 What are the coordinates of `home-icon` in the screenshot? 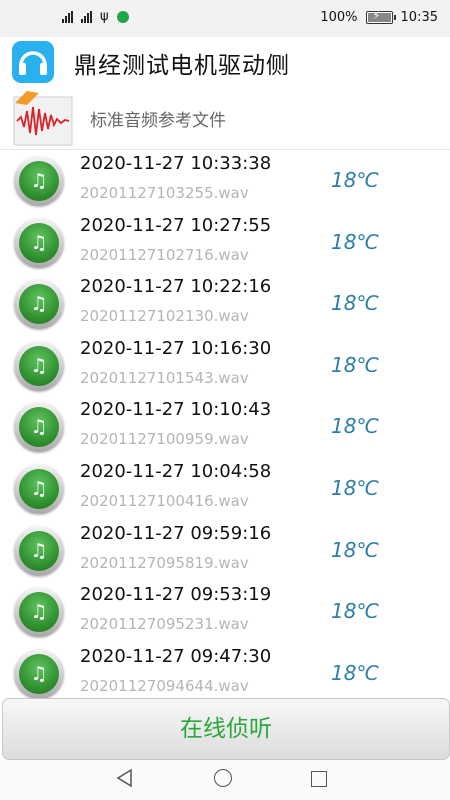 It's located at (223, 778).